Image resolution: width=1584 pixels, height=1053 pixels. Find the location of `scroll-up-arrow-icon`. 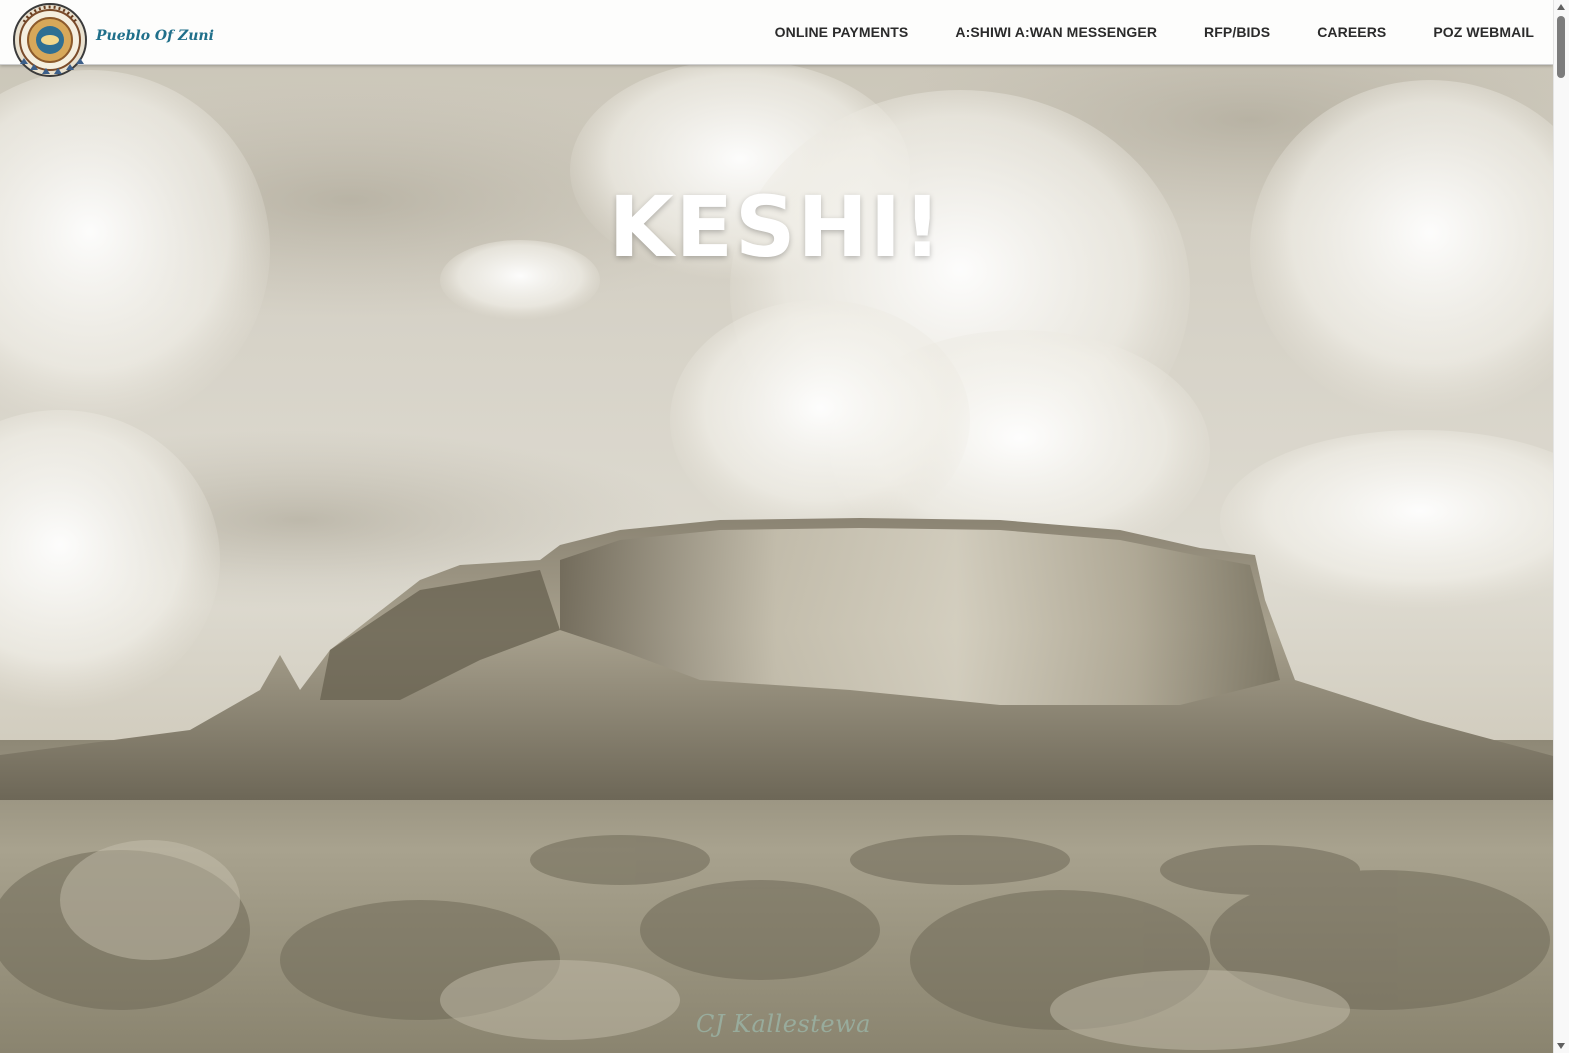

scroll-up-arrow-icon is located at coordinates (1561, 7).